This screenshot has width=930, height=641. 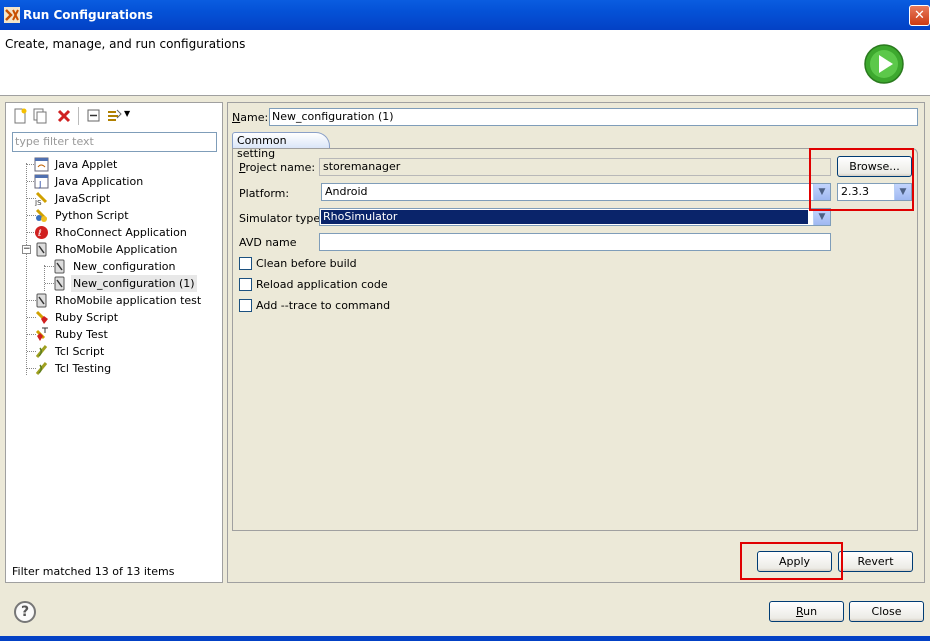 What do you see at coordinates (919, 15) in the screenshot?
I see `close-icon: ✕` at bounding box center [919, 15].